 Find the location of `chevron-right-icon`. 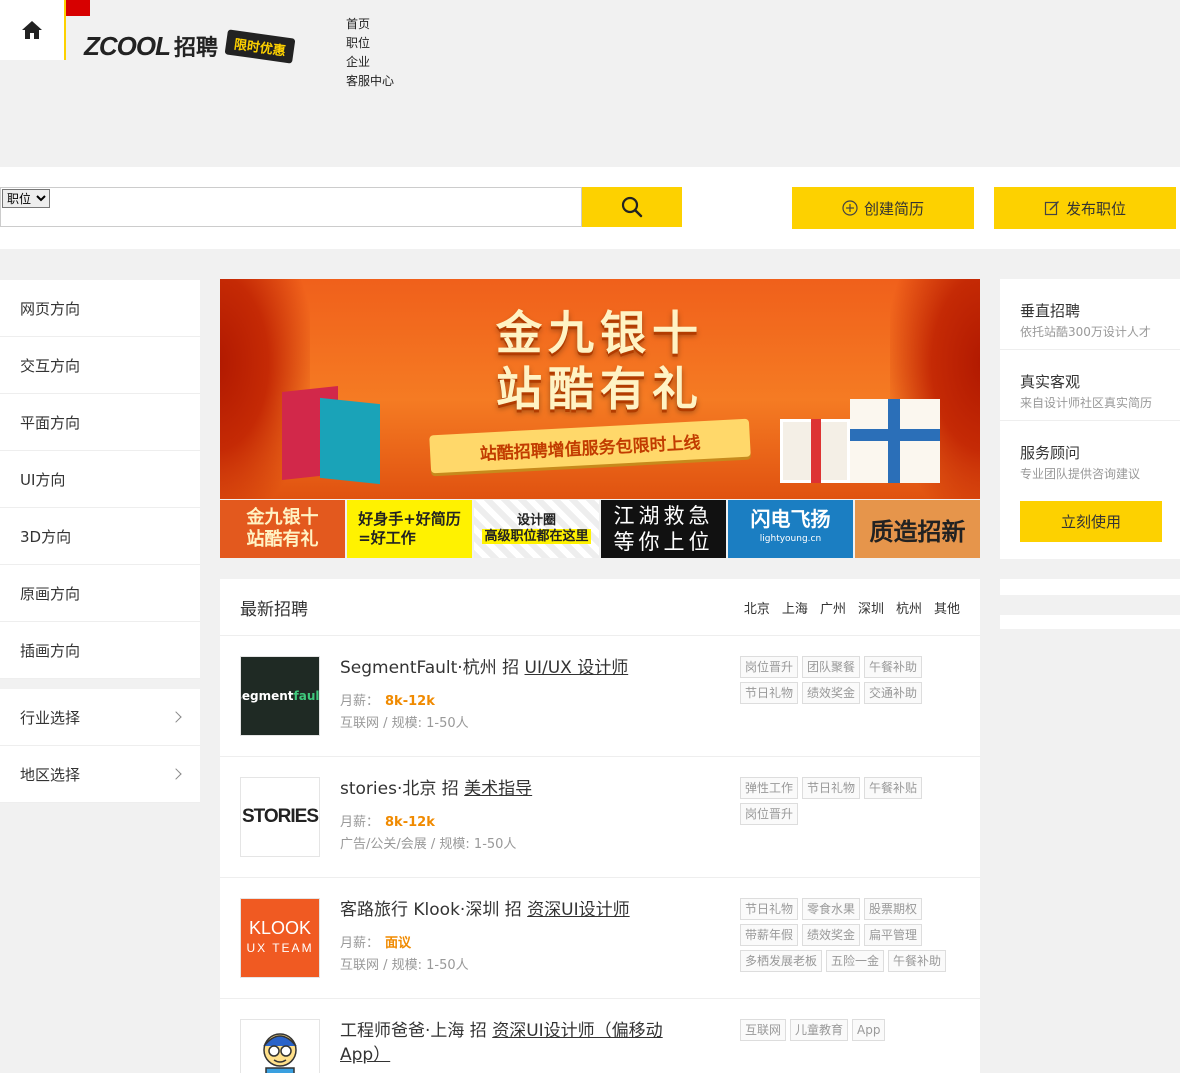

chevron-right-icon is located at coordinates (176, 774).